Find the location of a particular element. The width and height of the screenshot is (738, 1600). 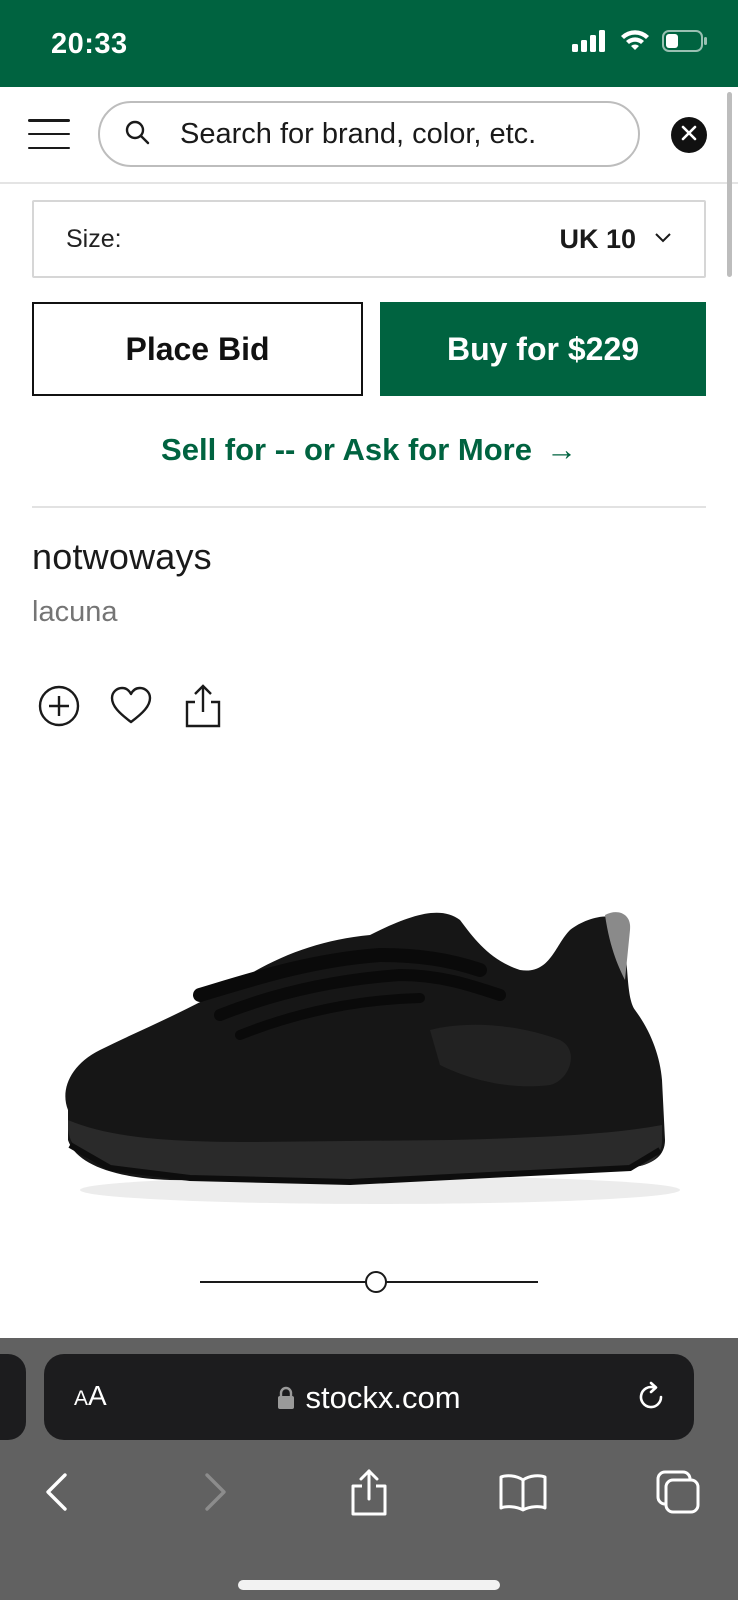

battery-icon is located at coordinates (685, 43).